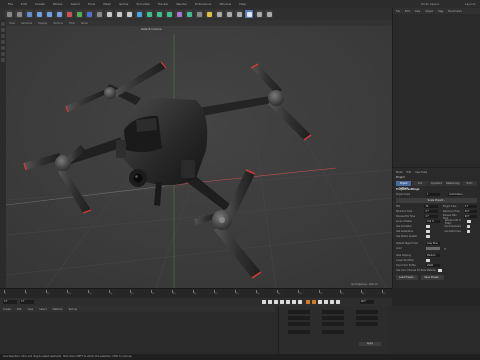  Describe the element at coordinates (26, 23) in the screenshot. I see `viewport-menu-cameras: Cameras` at that location.